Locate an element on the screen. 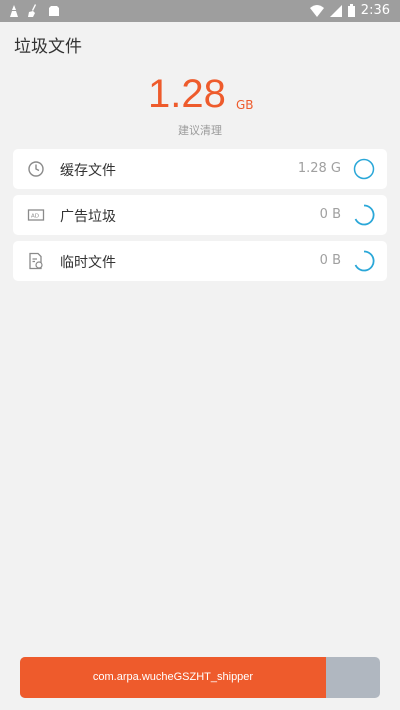 This screenshot has height=710, width=400. clock-icon is located at coordinates (36, 169).